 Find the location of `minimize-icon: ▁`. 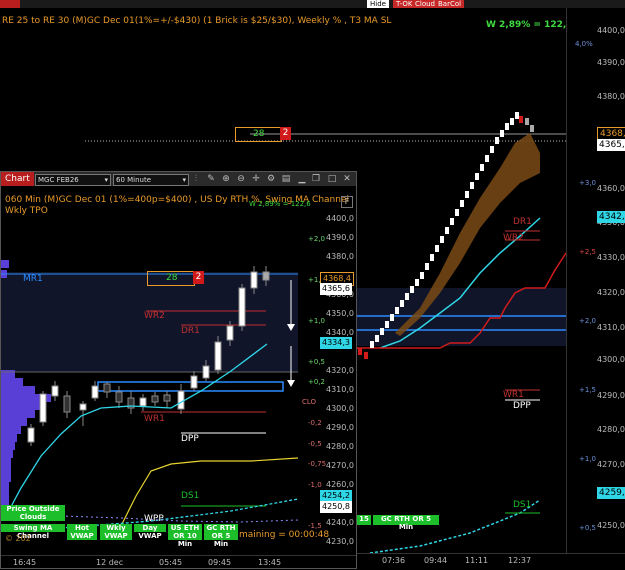

minimize-icon: ▁ is located at coordinates (302, 179).